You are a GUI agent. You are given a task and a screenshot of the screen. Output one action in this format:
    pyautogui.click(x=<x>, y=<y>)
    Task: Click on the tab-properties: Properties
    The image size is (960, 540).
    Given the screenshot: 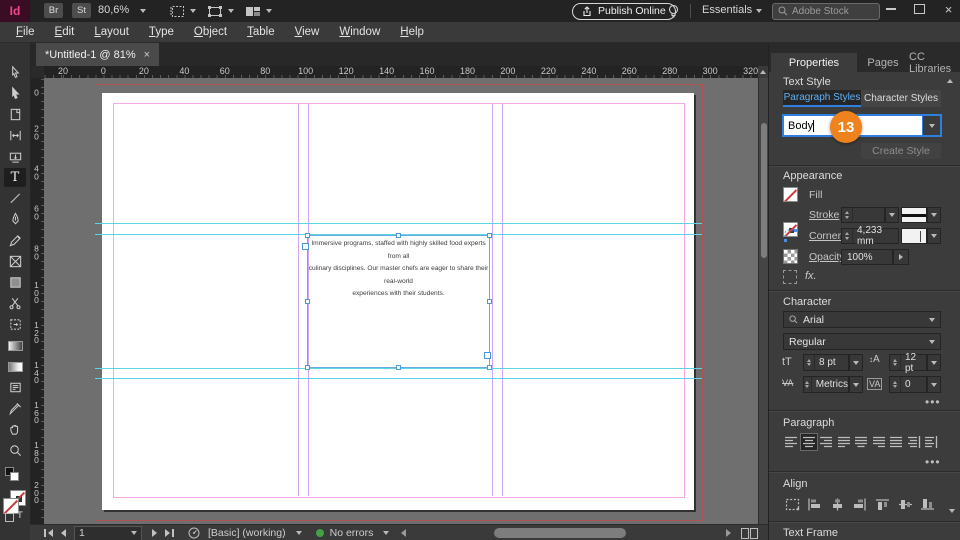 What is the action you would take?
    pyautogui.click(x=814, y=62)
    